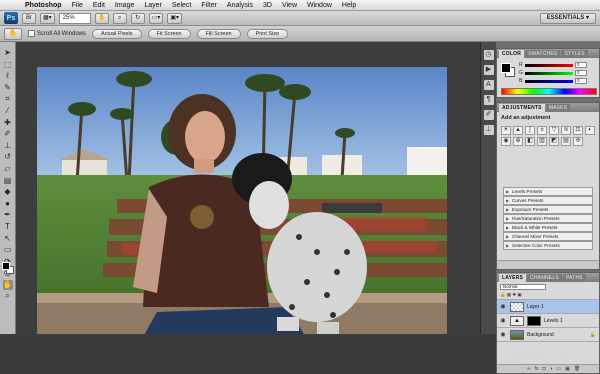 The width and height of the screenshot is (600, 374). I want to click on levels-icon: ▲, so click(518, 130).